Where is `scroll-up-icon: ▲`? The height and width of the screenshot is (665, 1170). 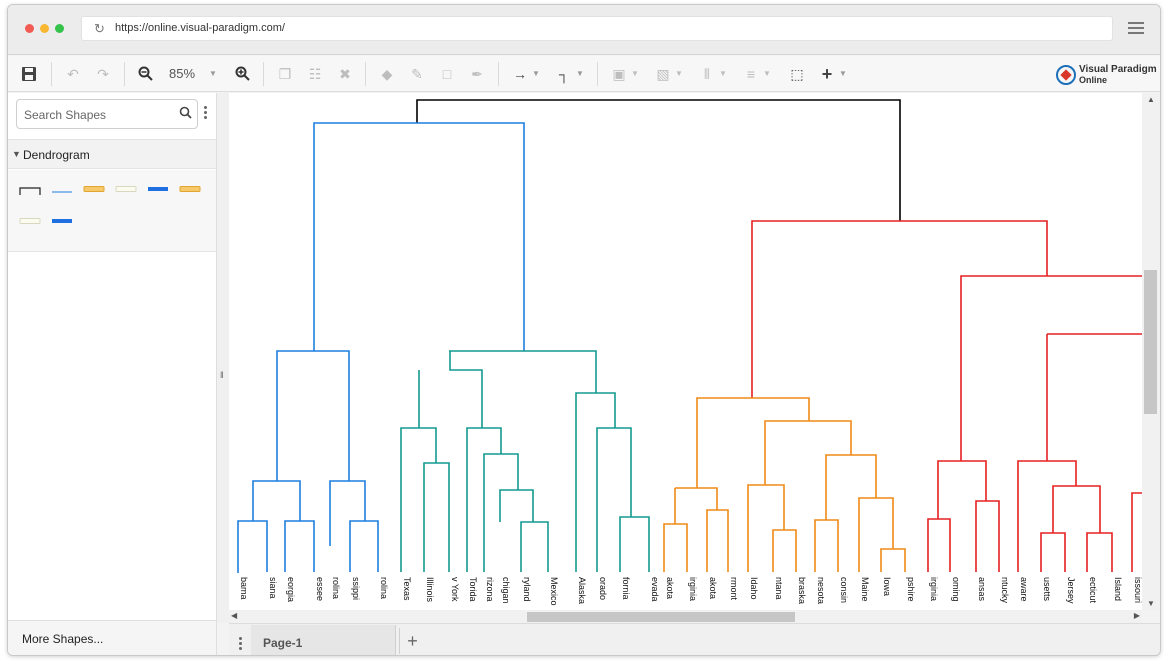
scroll-up-icon: ▲ is located at coordinates (1151, 99).